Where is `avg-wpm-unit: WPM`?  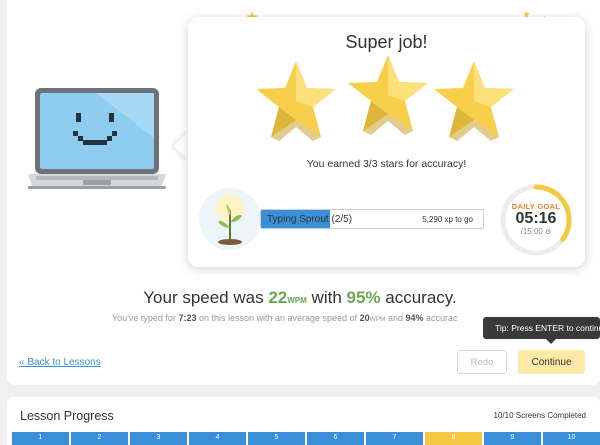 avg-wpm-unit: WPM is located at coordinates (377, 319).